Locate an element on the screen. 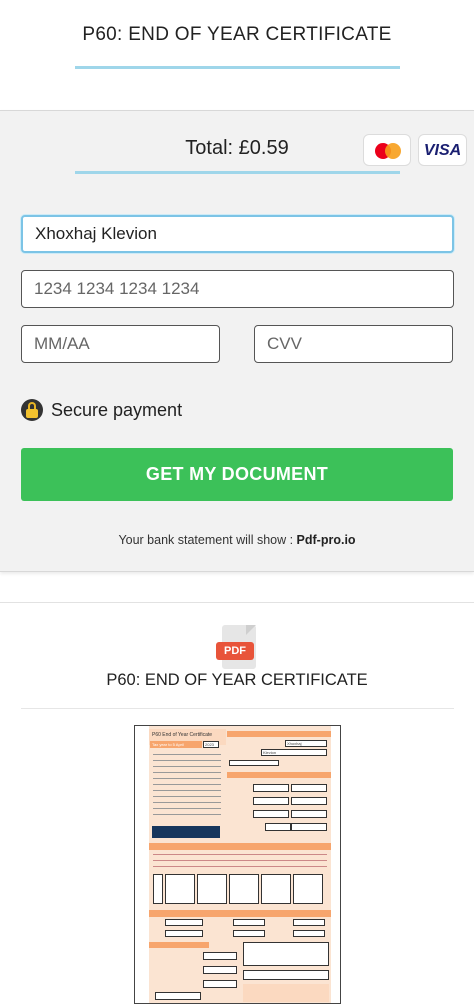  employee-surname: Xhoxhaj is located at coordinates (294, 743).